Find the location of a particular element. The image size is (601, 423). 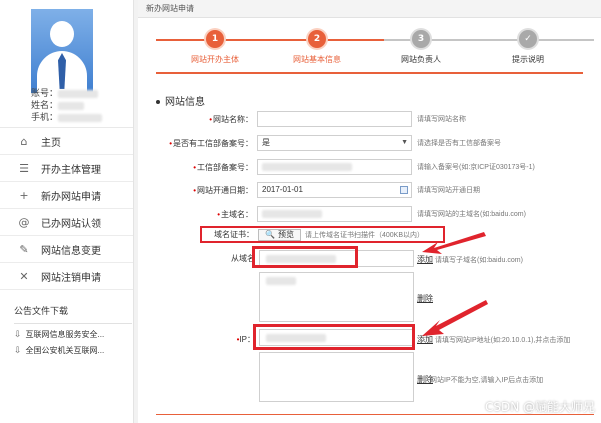

calendar-icon is located at coordinates (404, 190).